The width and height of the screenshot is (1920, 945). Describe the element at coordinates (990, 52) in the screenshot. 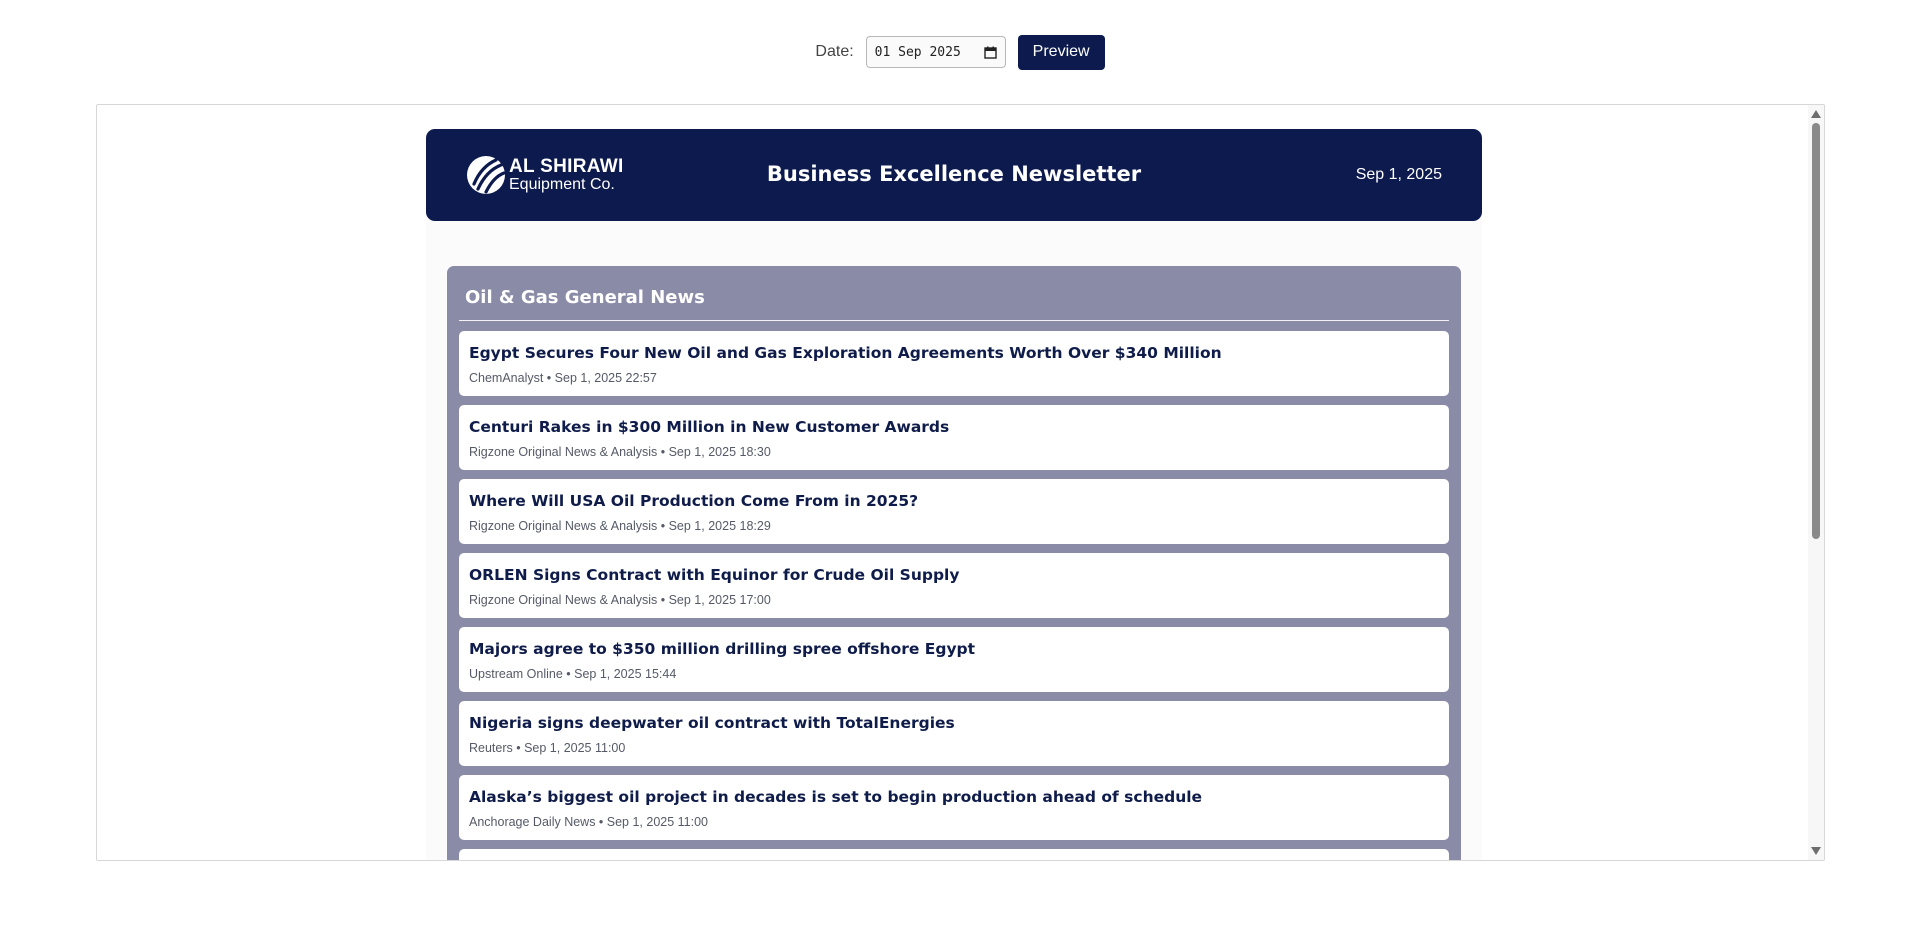

I see `calendar-icon` at that location.